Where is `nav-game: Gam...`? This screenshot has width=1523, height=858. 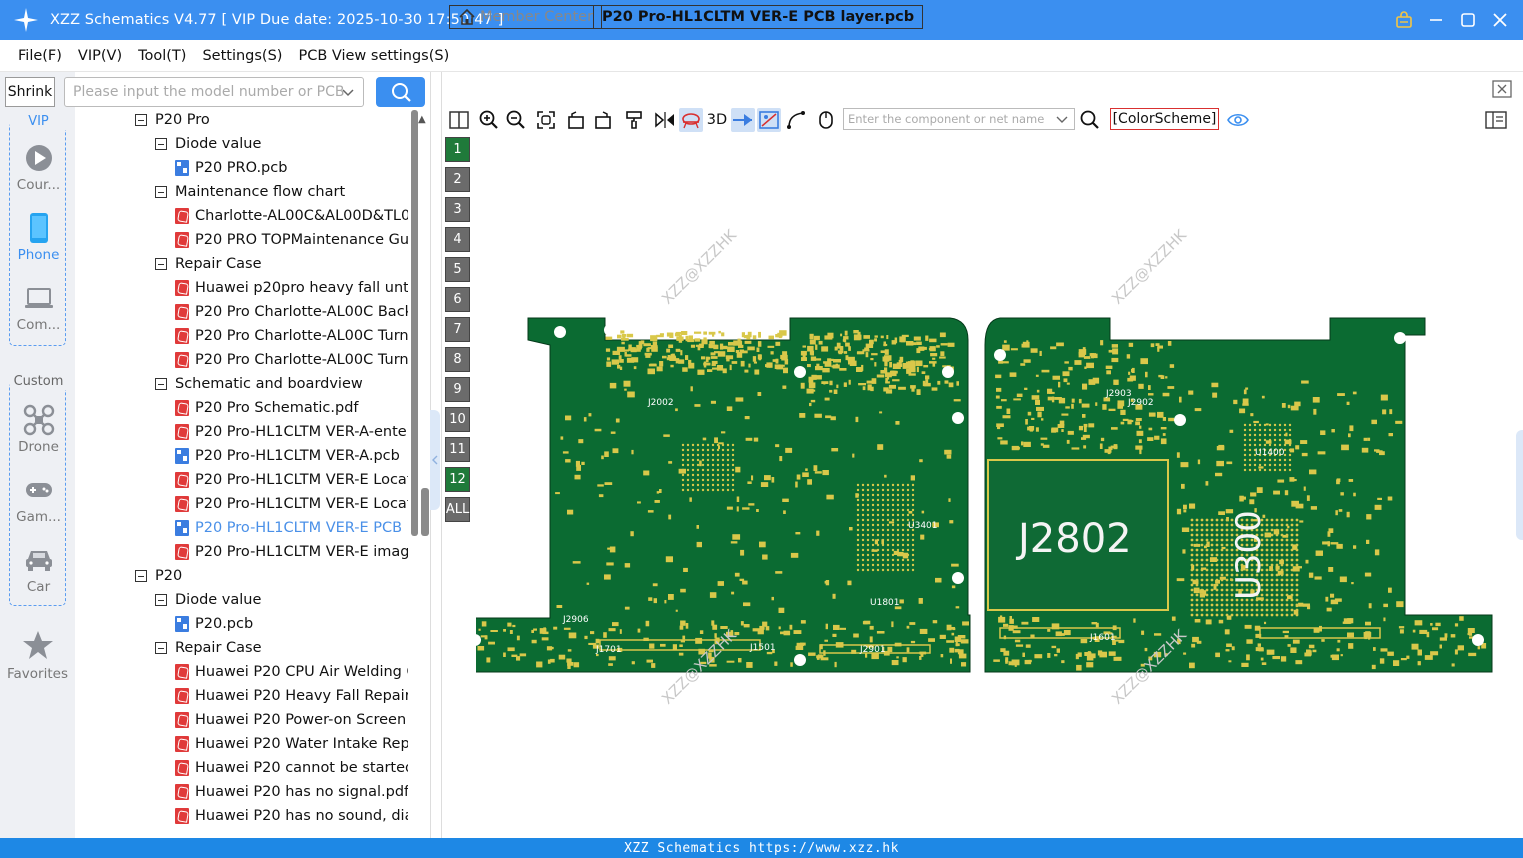 nav-game: Gam... is located at coordinates (38, 505).